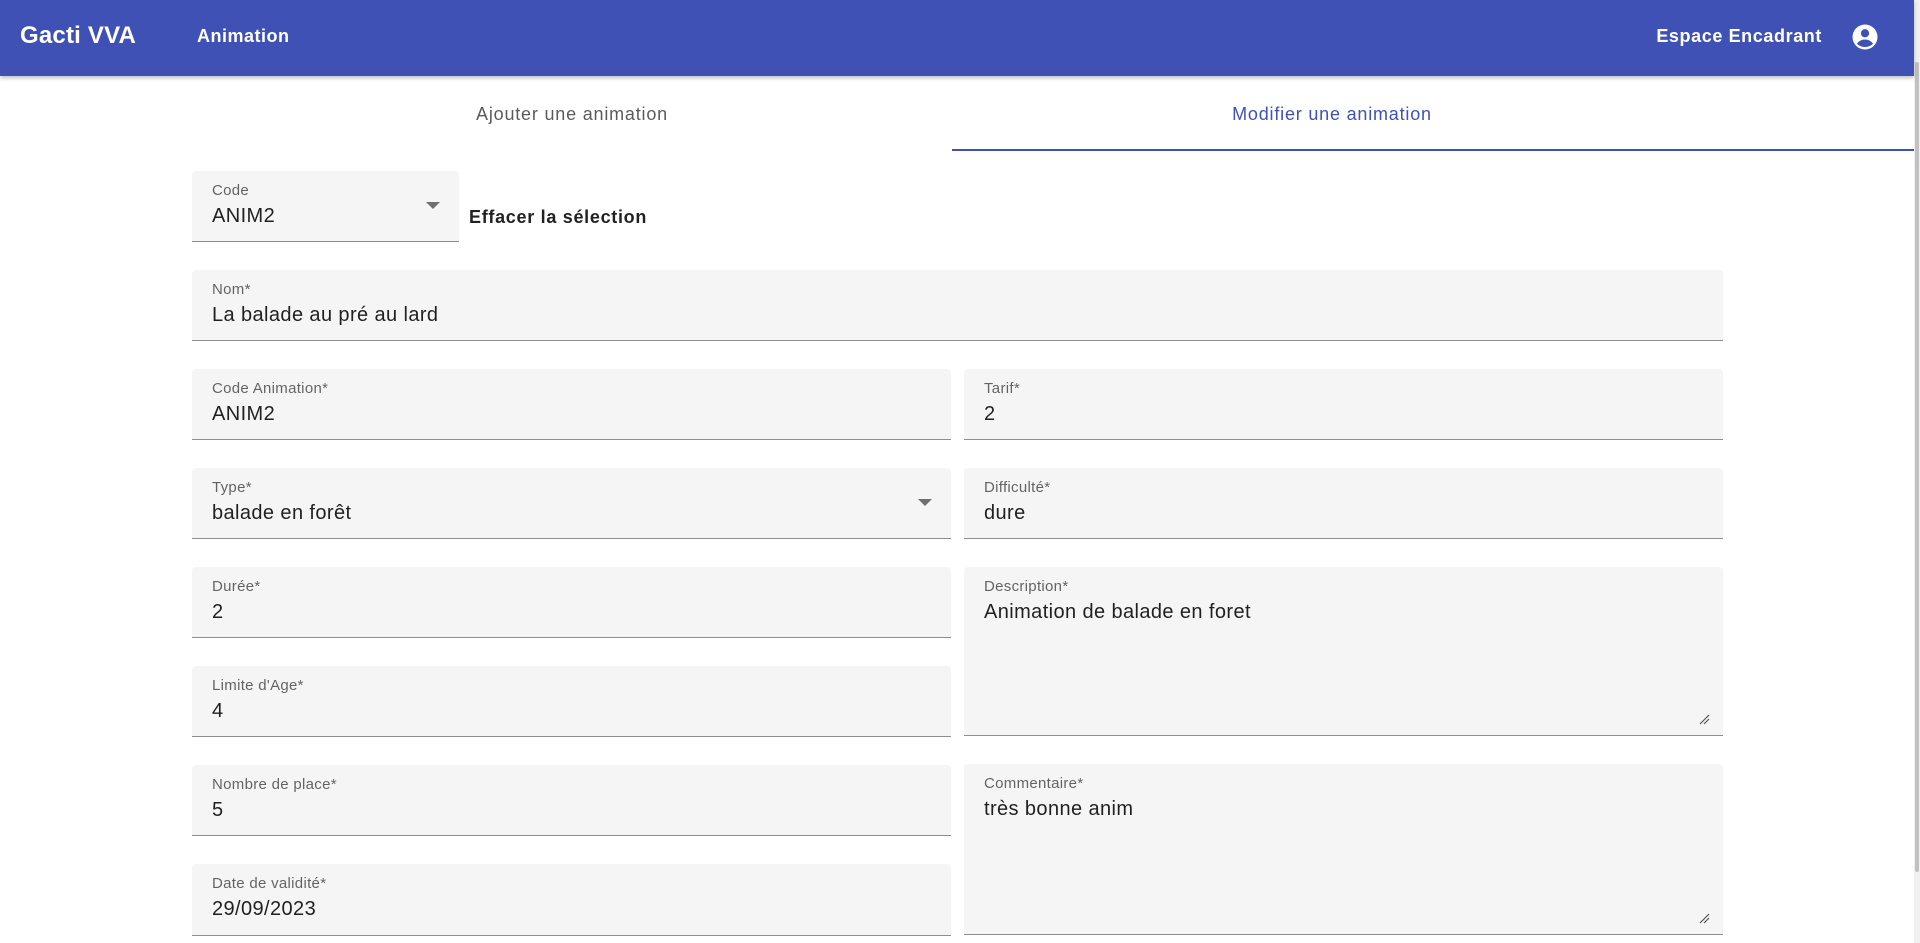 The width and height of the screenshot is (1920, 943). Describe the element at coordinates (1059, 809) in the screenshot. I see `commentaire-value: très bonne anim` at that location.